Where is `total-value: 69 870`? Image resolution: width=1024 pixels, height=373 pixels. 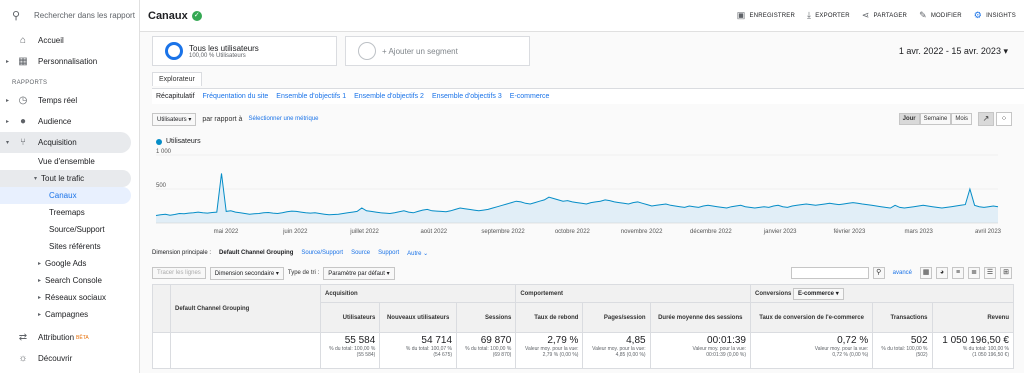
total-value: 69 870 is located at coordinates (496, 340).